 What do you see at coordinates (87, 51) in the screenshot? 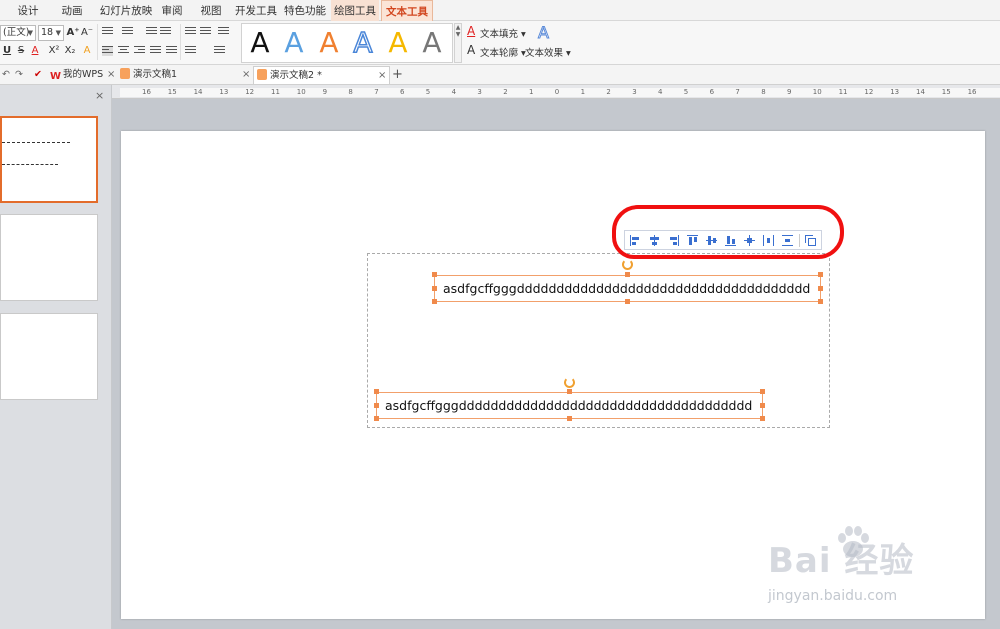
I see `clear-format-button: A` at bounding box center [87, 51].